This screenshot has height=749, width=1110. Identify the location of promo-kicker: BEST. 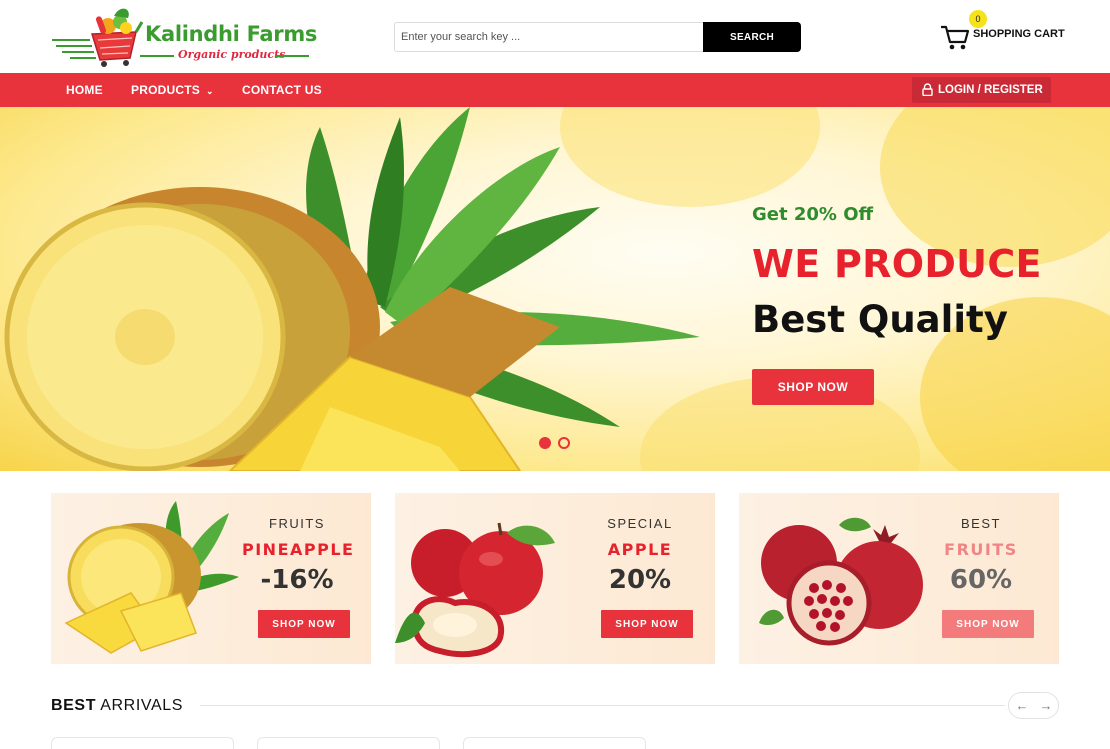
(981, 523).